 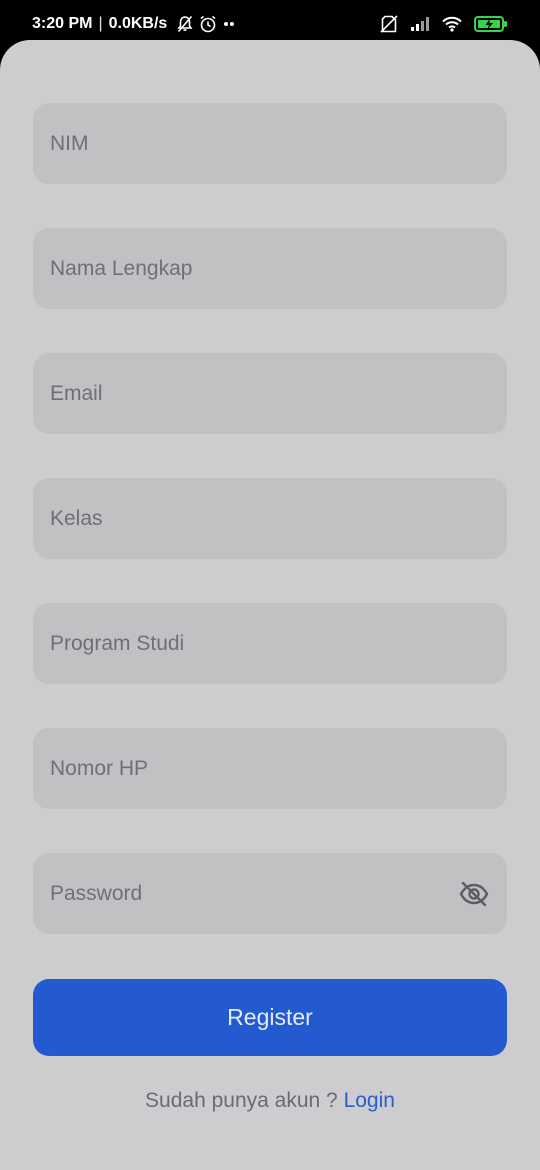 I want to click on nim-field, so click(x=270, y=143).